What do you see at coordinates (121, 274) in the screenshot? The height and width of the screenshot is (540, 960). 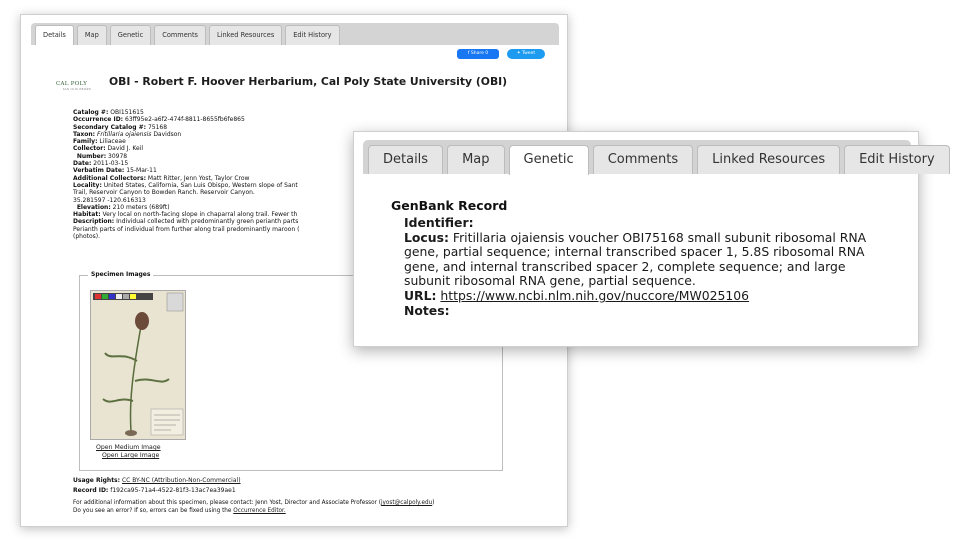 I see `specimen-images-legend: Specimen Images` at bounding box center [121, 274].